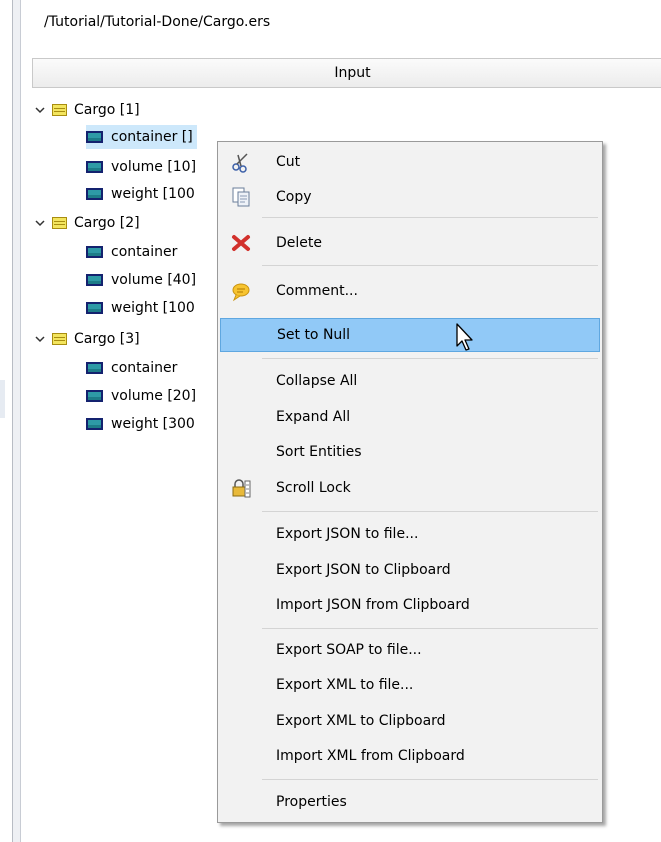  I want to click on menu-item-label: Properties, so click(311, 802).